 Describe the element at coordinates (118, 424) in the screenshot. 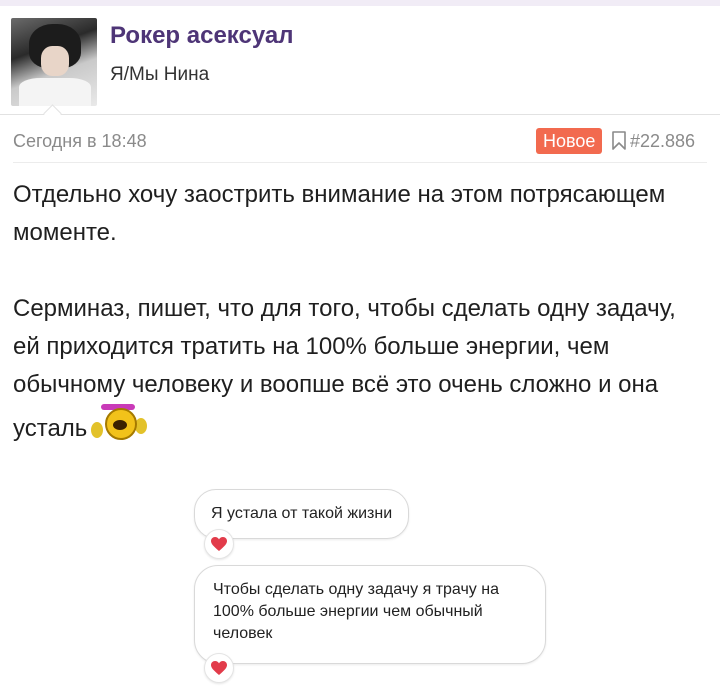

I see `crying-face-emoji-icon` at that location.